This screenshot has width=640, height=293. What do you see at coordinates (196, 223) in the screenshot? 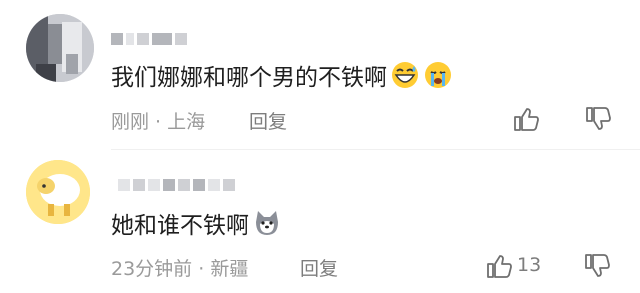
I see `comment-text: 她和谁不铁啊` at bounding box center [196, 223].